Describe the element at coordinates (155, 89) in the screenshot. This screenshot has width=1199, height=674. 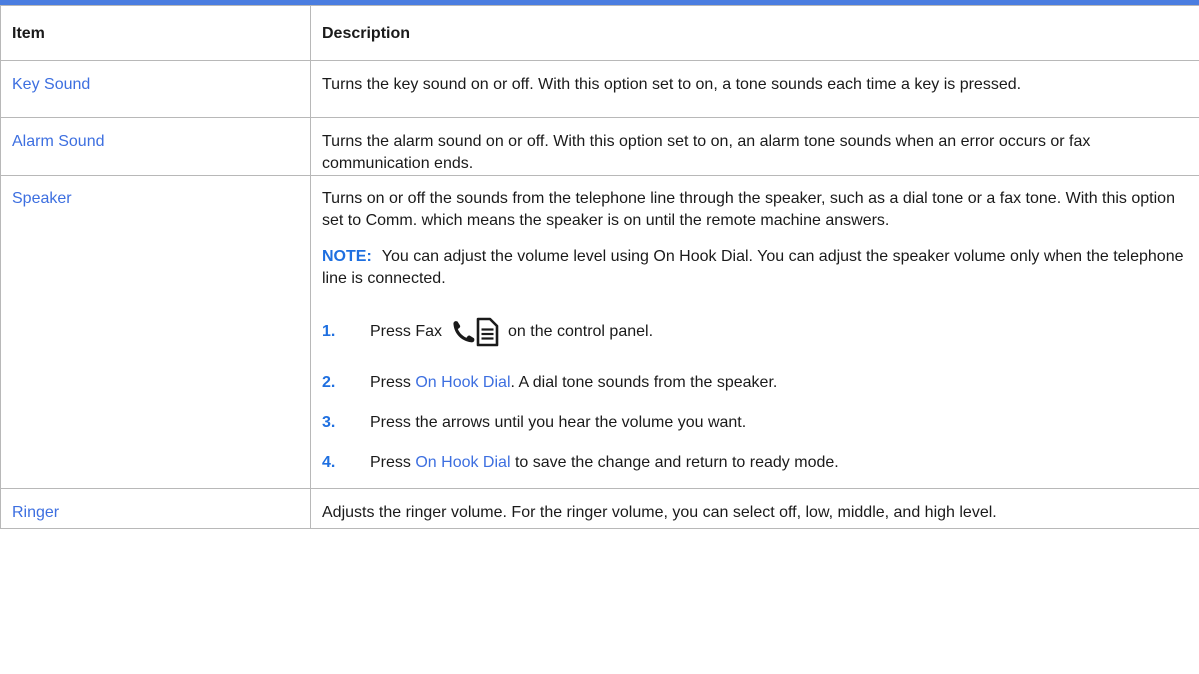
I see `item-key-sound: Key Sound` at that location.